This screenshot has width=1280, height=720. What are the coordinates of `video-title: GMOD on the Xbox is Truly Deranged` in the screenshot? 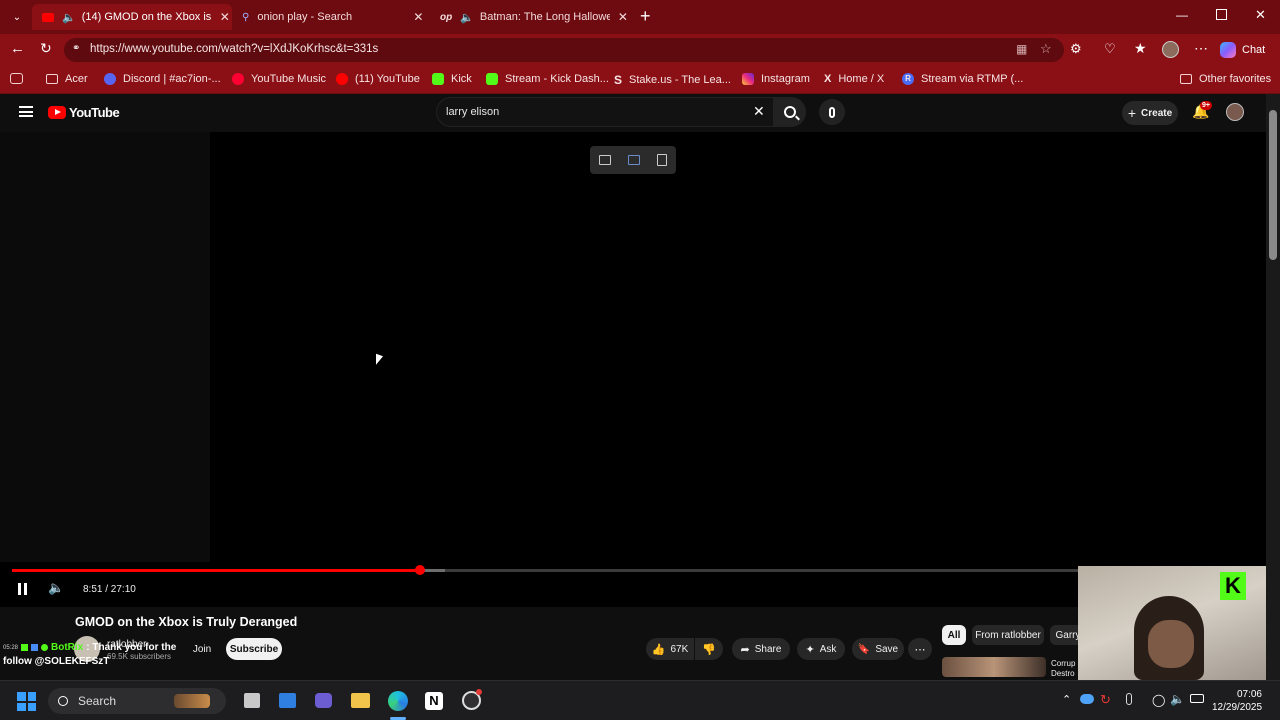 It's located at (186, 622).